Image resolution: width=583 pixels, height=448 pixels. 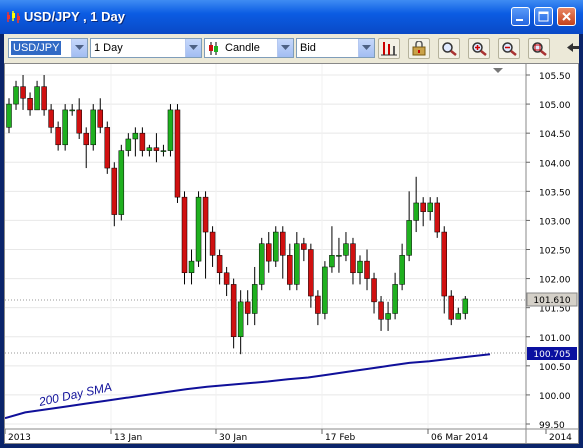 I want to click on arrow-left-icon, so click(x=573, y=47).